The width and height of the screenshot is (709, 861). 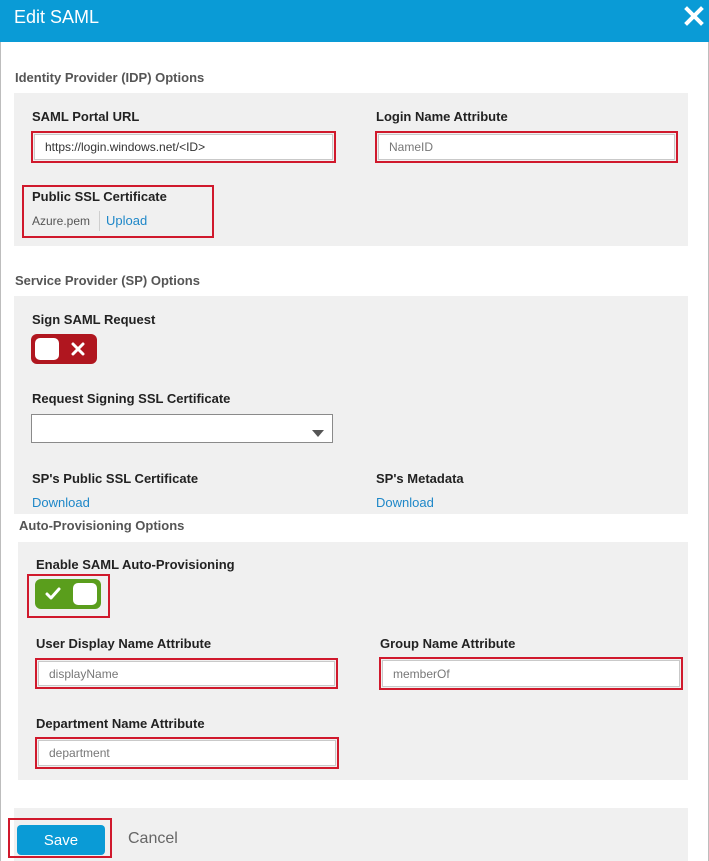 I want to click on login-name-attribute-input: NameID, so click(x=526, y=147).